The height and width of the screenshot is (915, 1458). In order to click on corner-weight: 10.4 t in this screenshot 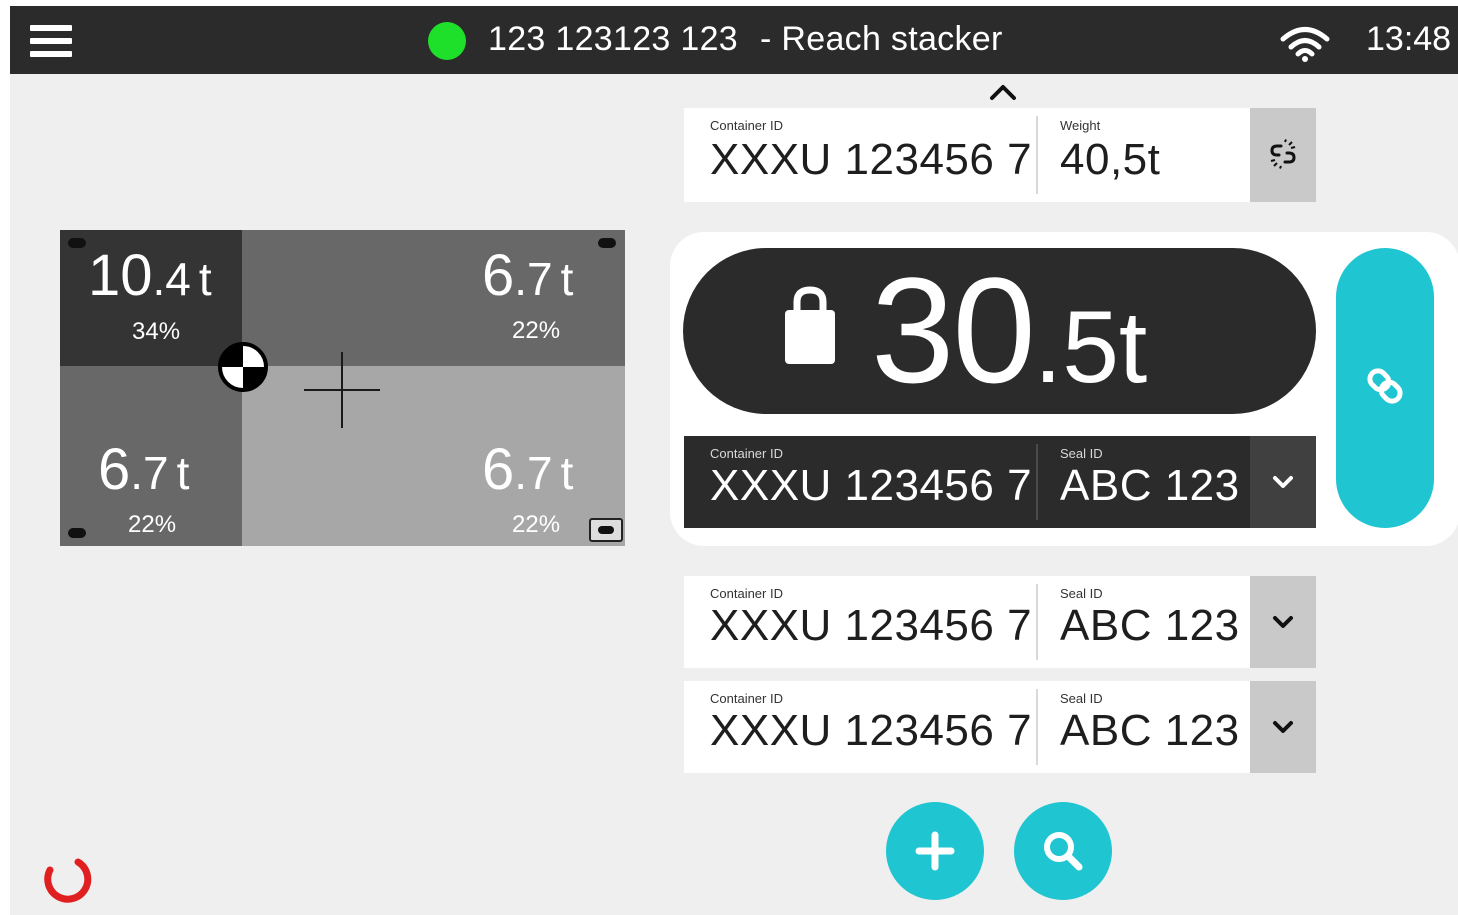, I will do `click(150, 277)`.